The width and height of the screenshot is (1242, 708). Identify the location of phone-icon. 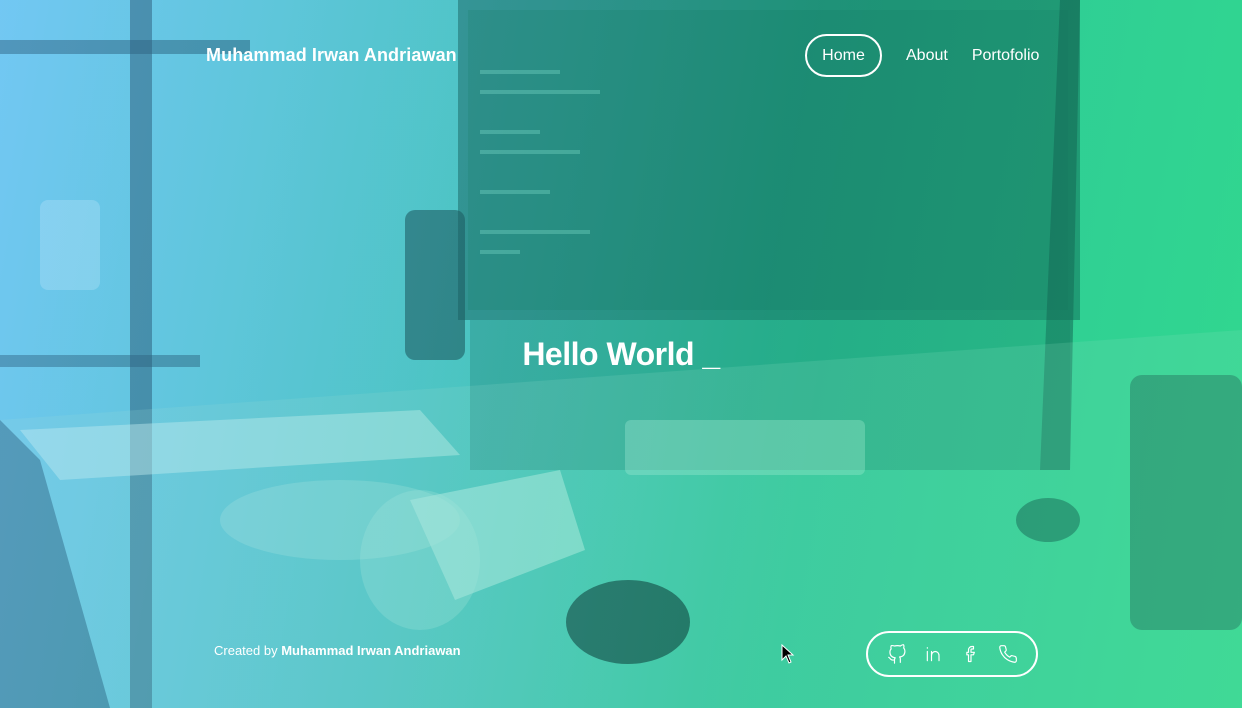
(1008, 654).